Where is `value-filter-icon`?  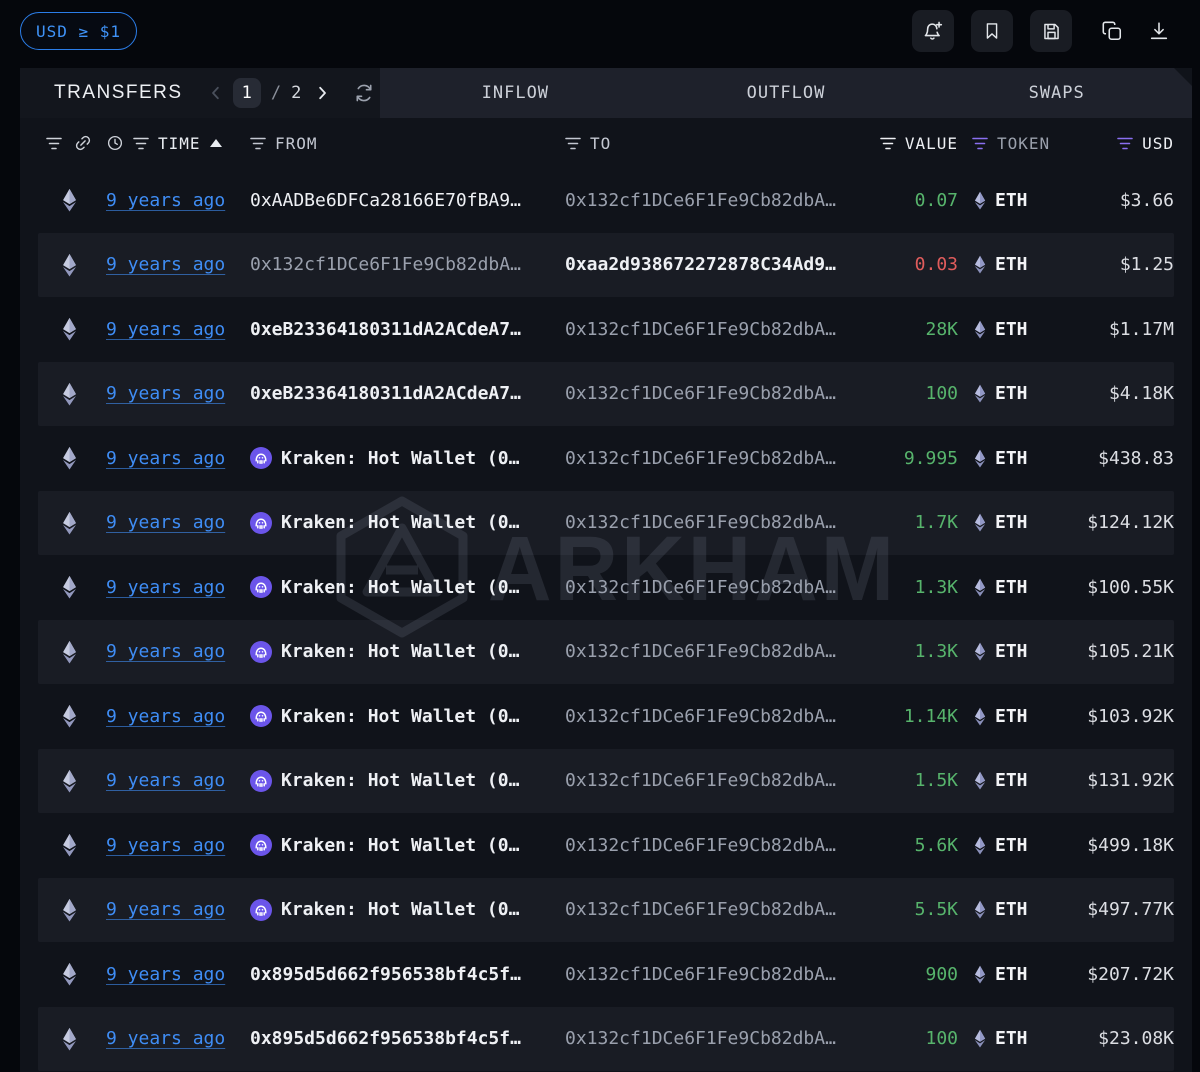 value-filter-icon is located at coordinates (888, 143).